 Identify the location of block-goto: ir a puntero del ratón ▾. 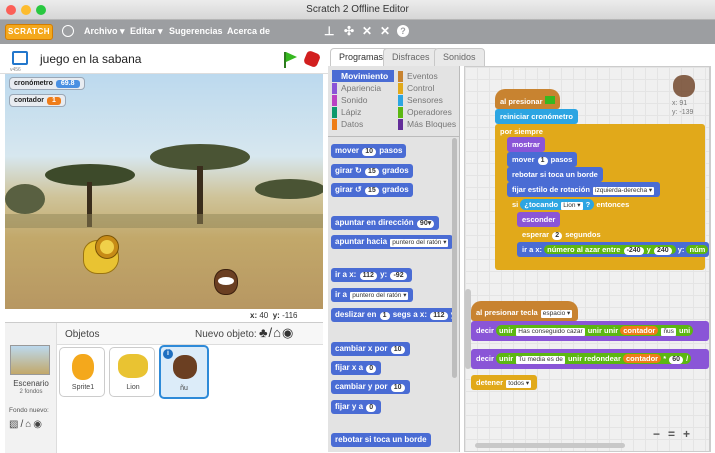
(372, 295).